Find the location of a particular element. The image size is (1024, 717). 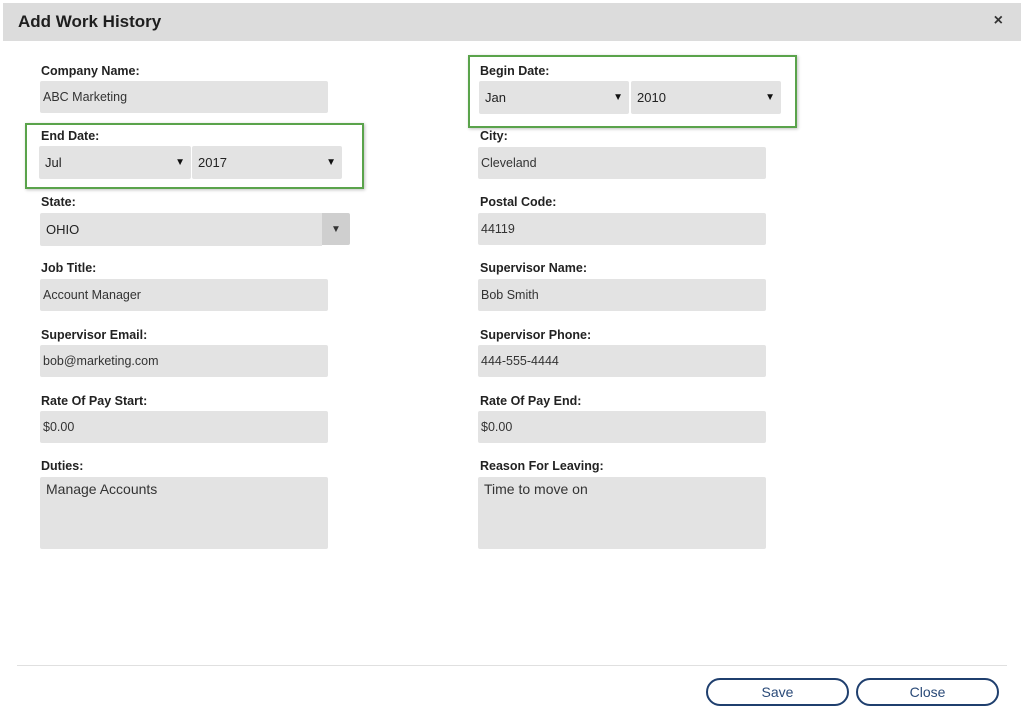

postal-code-input: 44119 is located at coordinates (622, 229).